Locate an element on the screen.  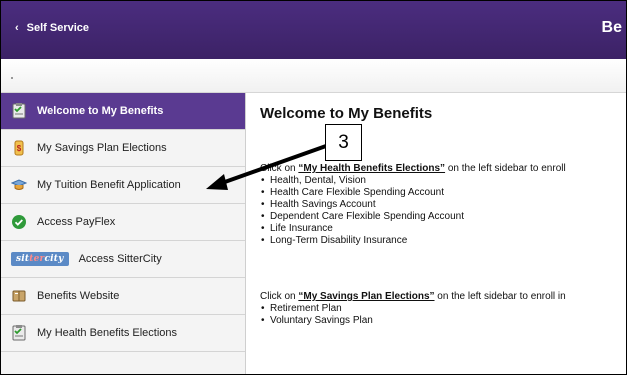
page-header-title: Be is located at coordinates (611, 27).